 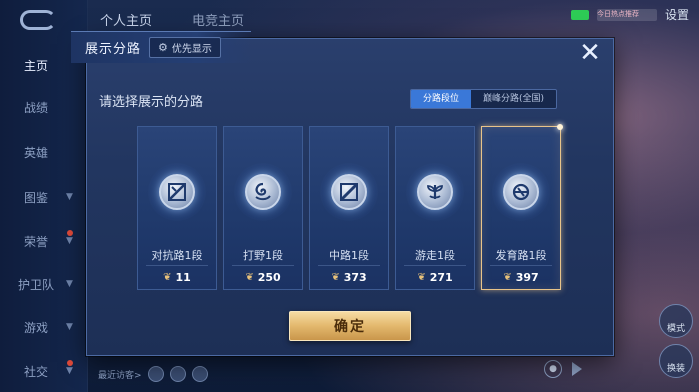 I want to click on mid-lane-icon, so click(x=349, y=192).